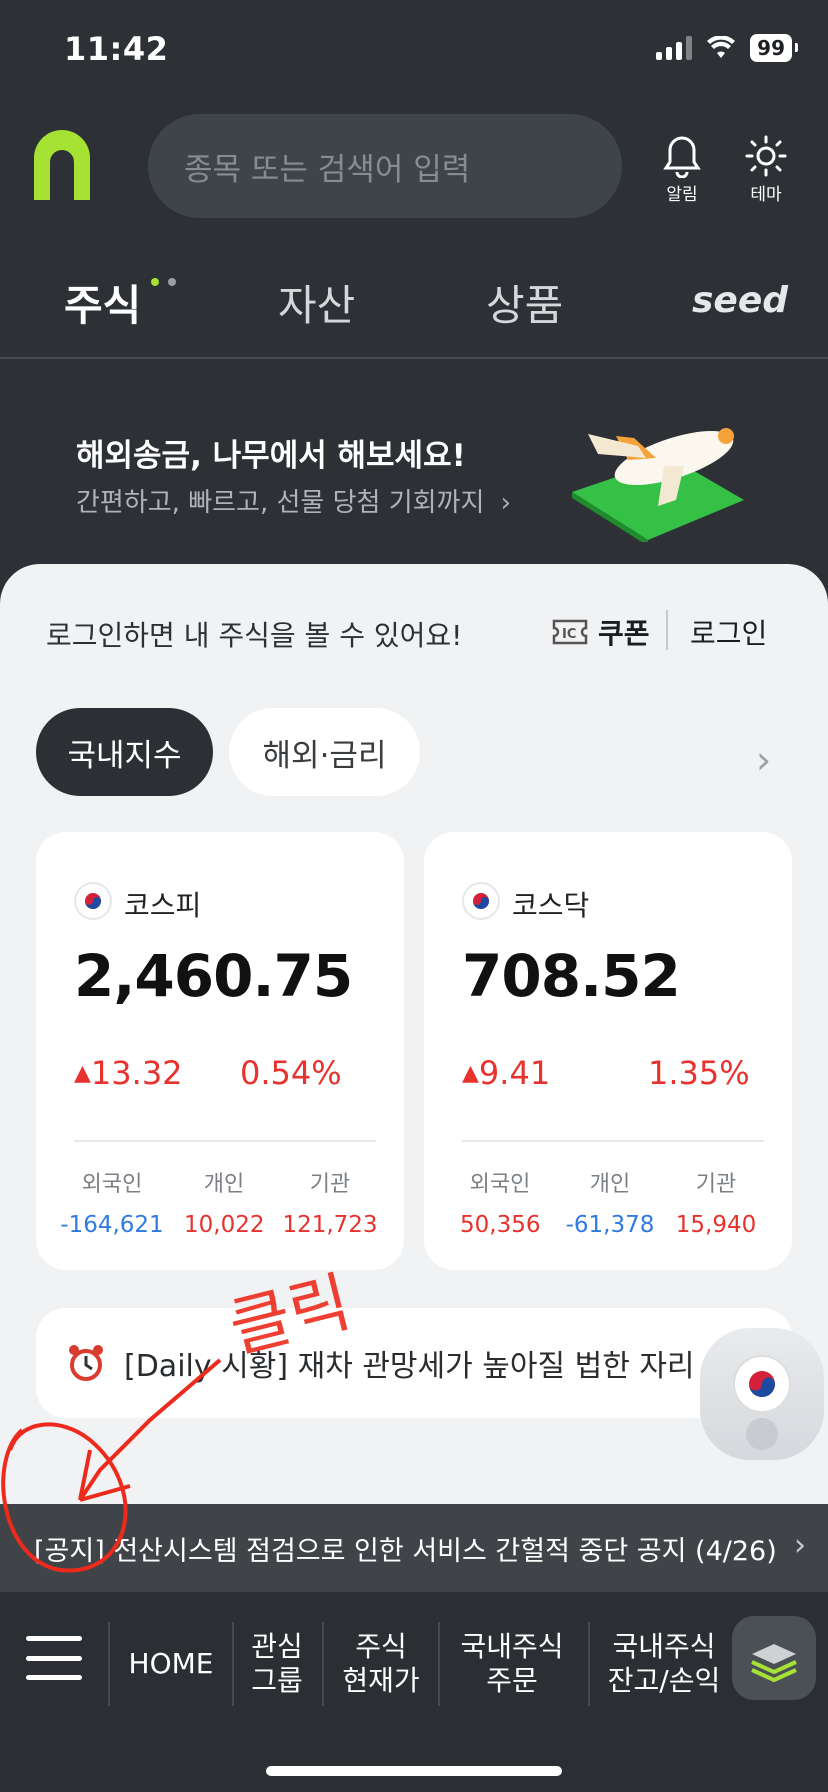 The image size is (828, 1792). Describe the element at coordinates (610, 1205) in the screenshot. I see `investor-individual: 개인 -61,378` at that location.